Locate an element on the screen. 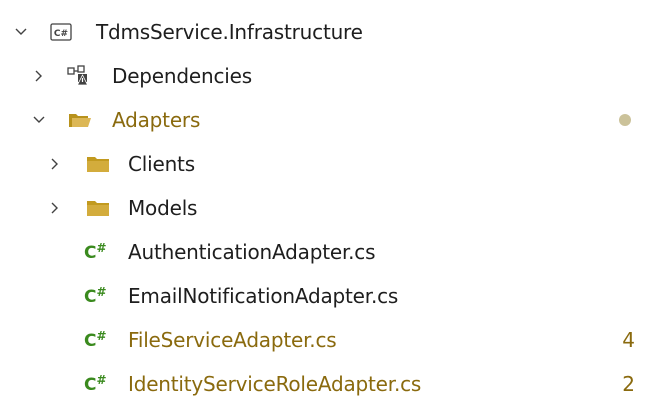 The width and height of the screenshot is (651, 406). file-label: FileServiceAdapter.cs is located at coordinates (232, 340).